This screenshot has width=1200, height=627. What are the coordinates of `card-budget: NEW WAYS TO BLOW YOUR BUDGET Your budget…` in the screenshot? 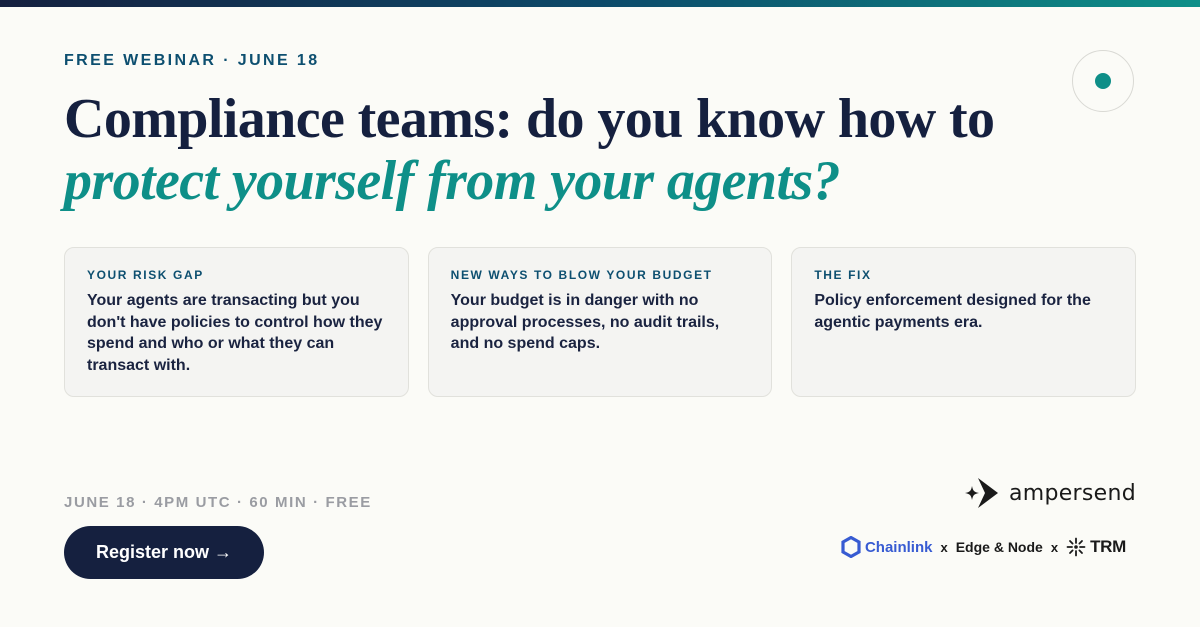 It's located at (600, 322).